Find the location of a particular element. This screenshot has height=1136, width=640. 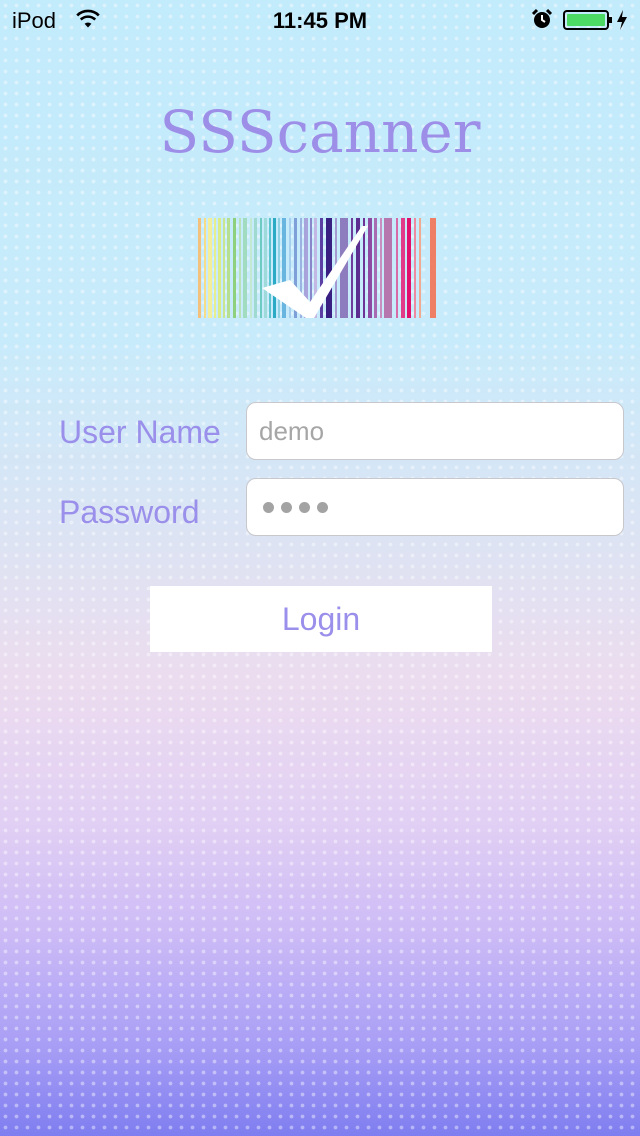

status-bar: iPod 11:45 PM is located at coordinates (320, 20).